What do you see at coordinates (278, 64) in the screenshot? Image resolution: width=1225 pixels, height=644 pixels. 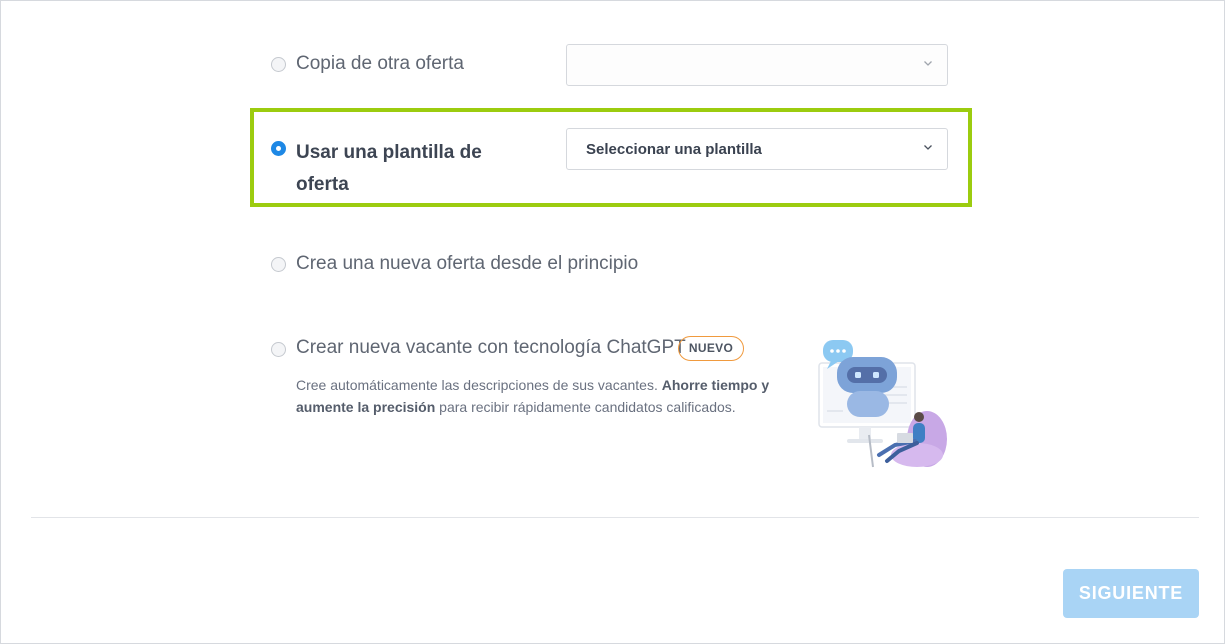 I see `radio-copy-offer` at bounding box center [278, 64].